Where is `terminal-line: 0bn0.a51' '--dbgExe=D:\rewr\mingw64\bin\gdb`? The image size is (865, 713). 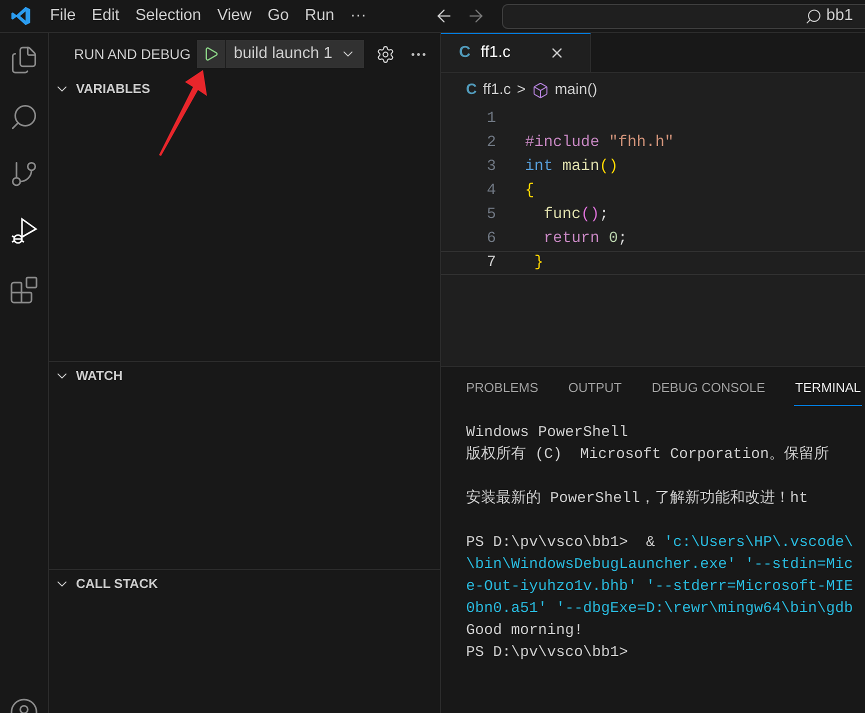
terminal-line: 0bn0.a51' '--dbgExe=D:\rewr\mingw64\bin\gdb is located at coordinates (660, 608).